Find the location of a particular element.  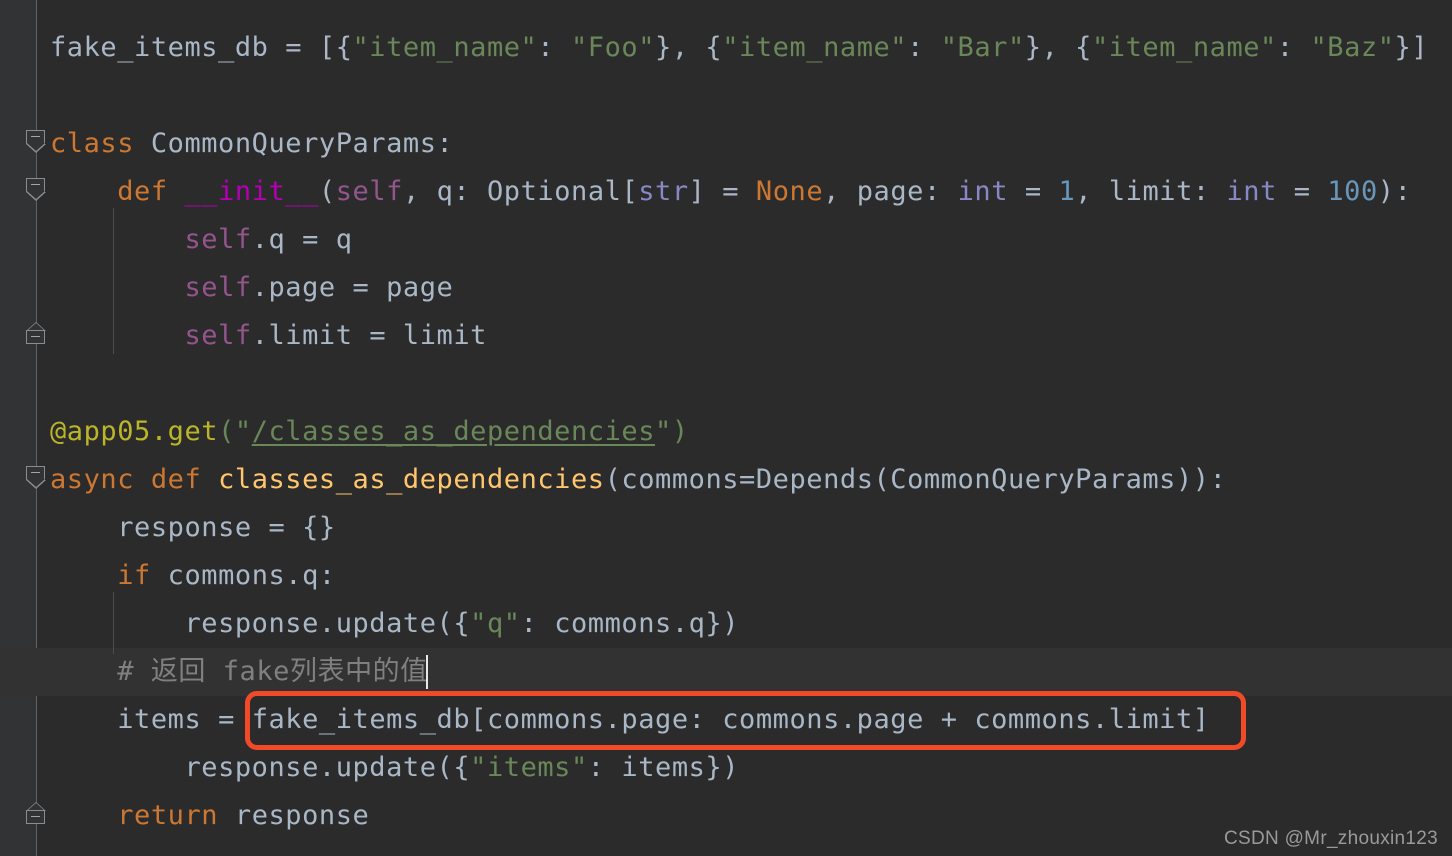

token-text: ") is located at coordinates (672, 431).